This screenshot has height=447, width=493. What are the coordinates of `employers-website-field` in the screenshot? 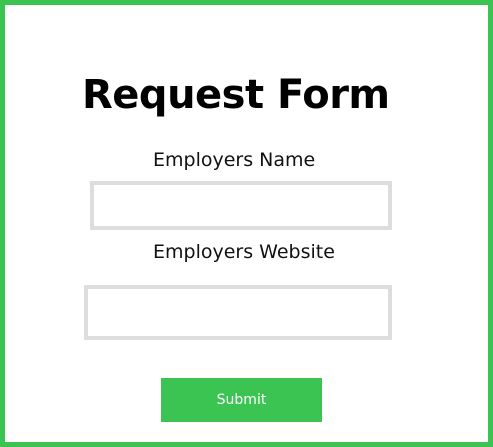 It's located at (238, 312).